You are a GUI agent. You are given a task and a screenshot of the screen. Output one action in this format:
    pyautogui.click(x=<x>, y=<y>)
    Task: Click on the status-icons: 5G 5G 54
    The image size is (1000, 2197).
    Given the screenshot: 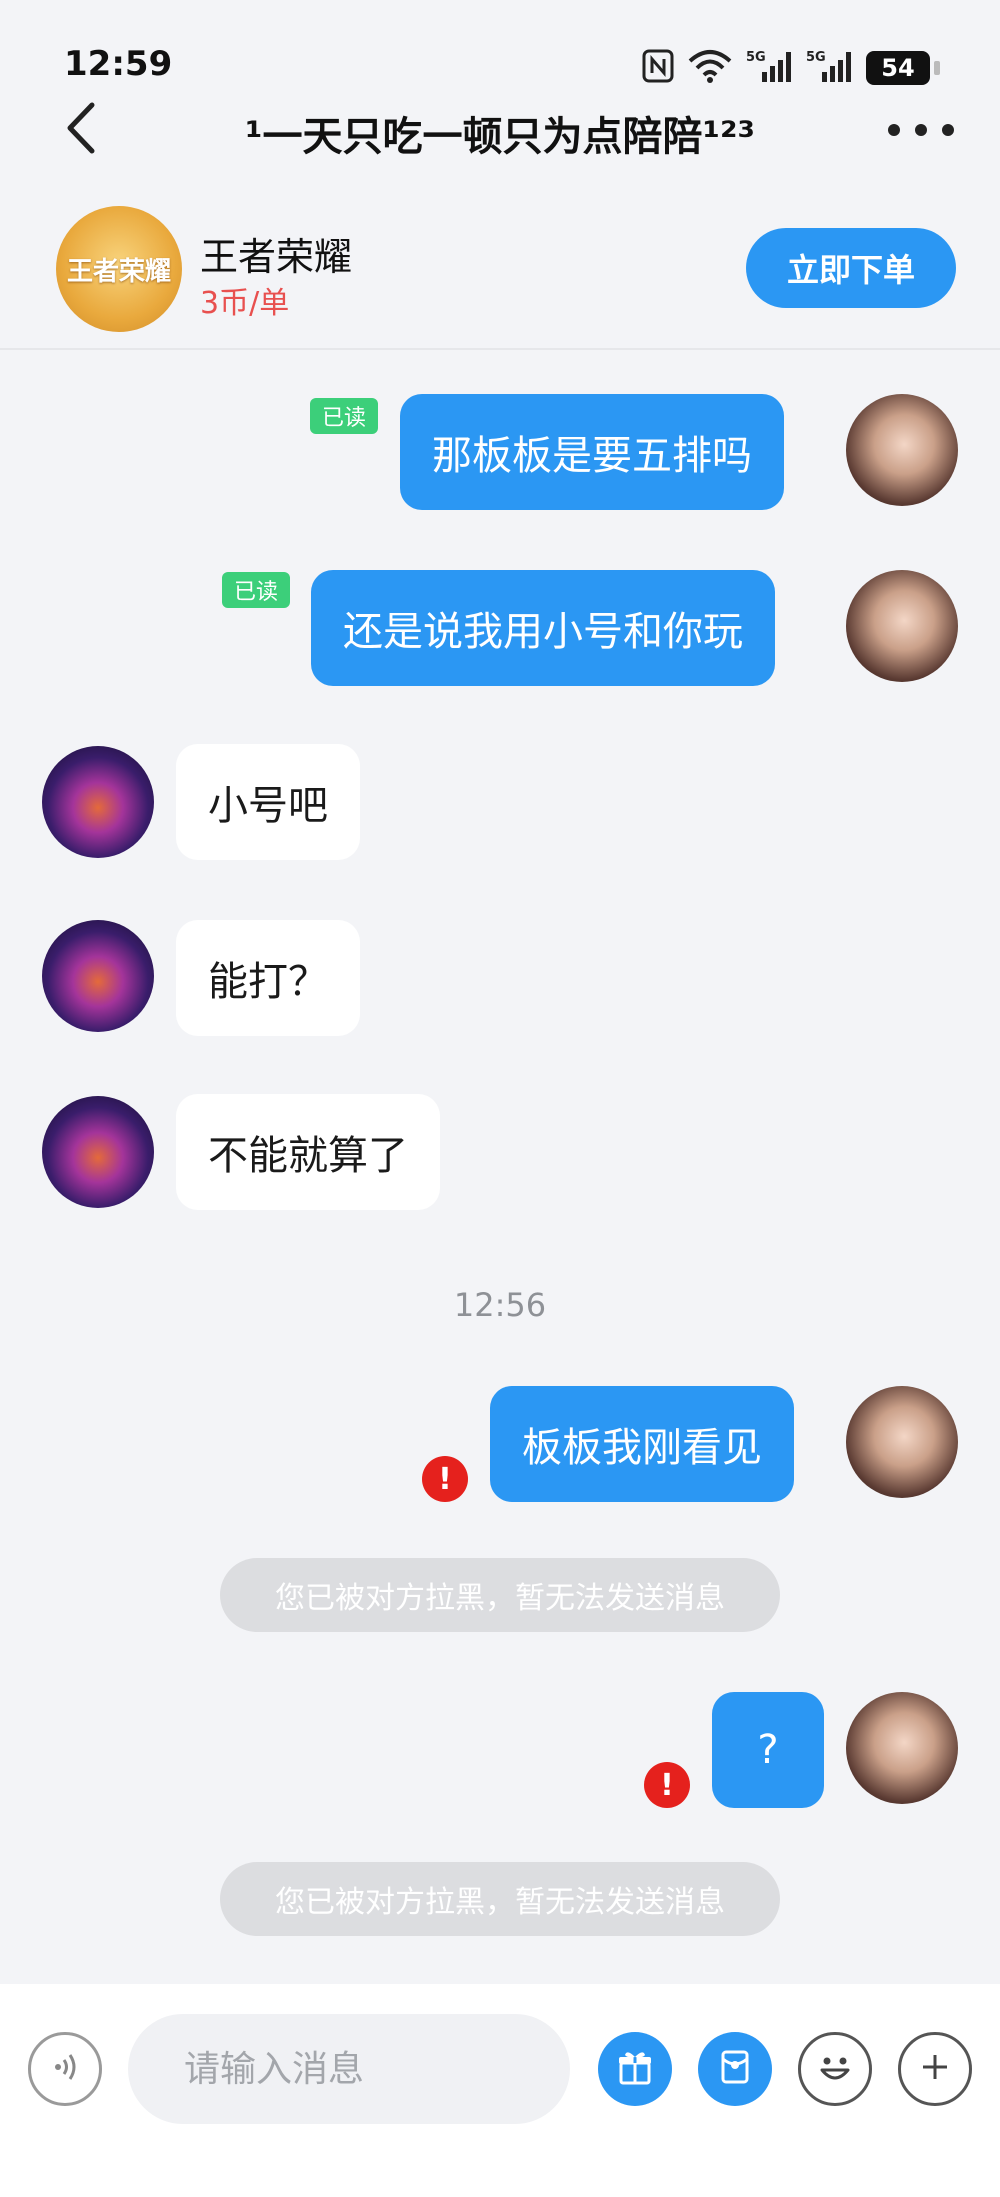 What is the action you would take?
    pyautogui.click(x=791, y=68)
    